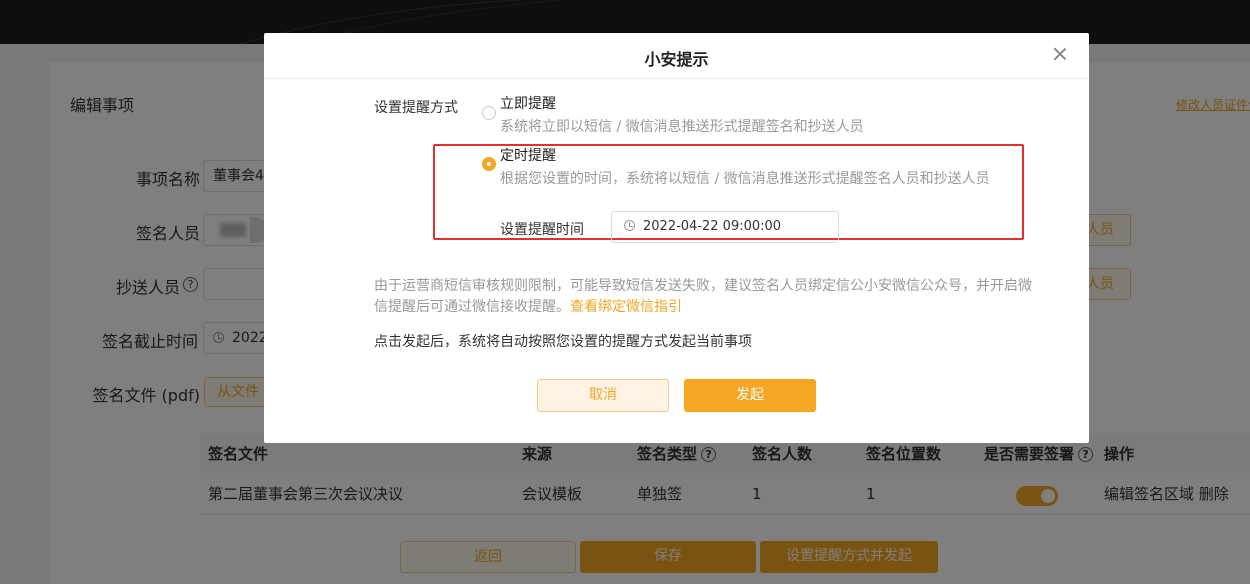  I want to click on reminder-time-label: 设置提醒时间, so click(542, 230).